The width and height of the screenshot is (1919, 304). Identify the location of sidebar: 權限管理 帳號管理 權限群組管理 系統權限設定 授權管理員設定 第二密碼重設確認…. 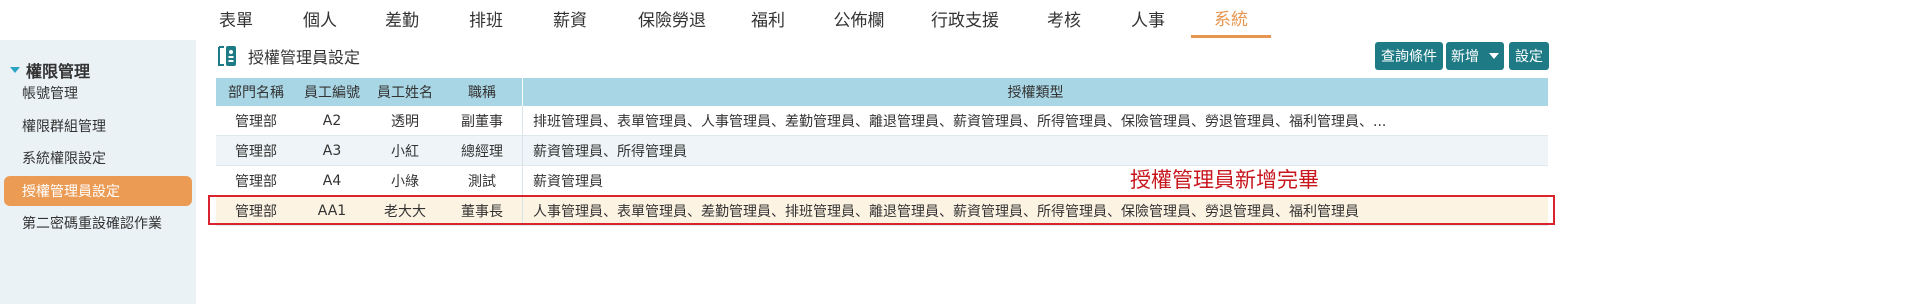
(98, 172).